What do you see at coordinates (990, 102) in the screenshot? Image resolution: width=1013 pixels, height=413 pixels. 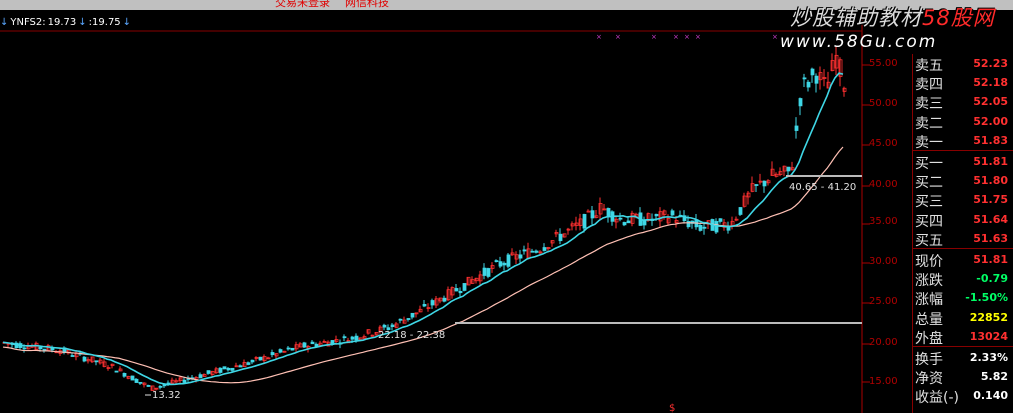 I see `quote-value: 52.05` at bounding box center [990, 102].